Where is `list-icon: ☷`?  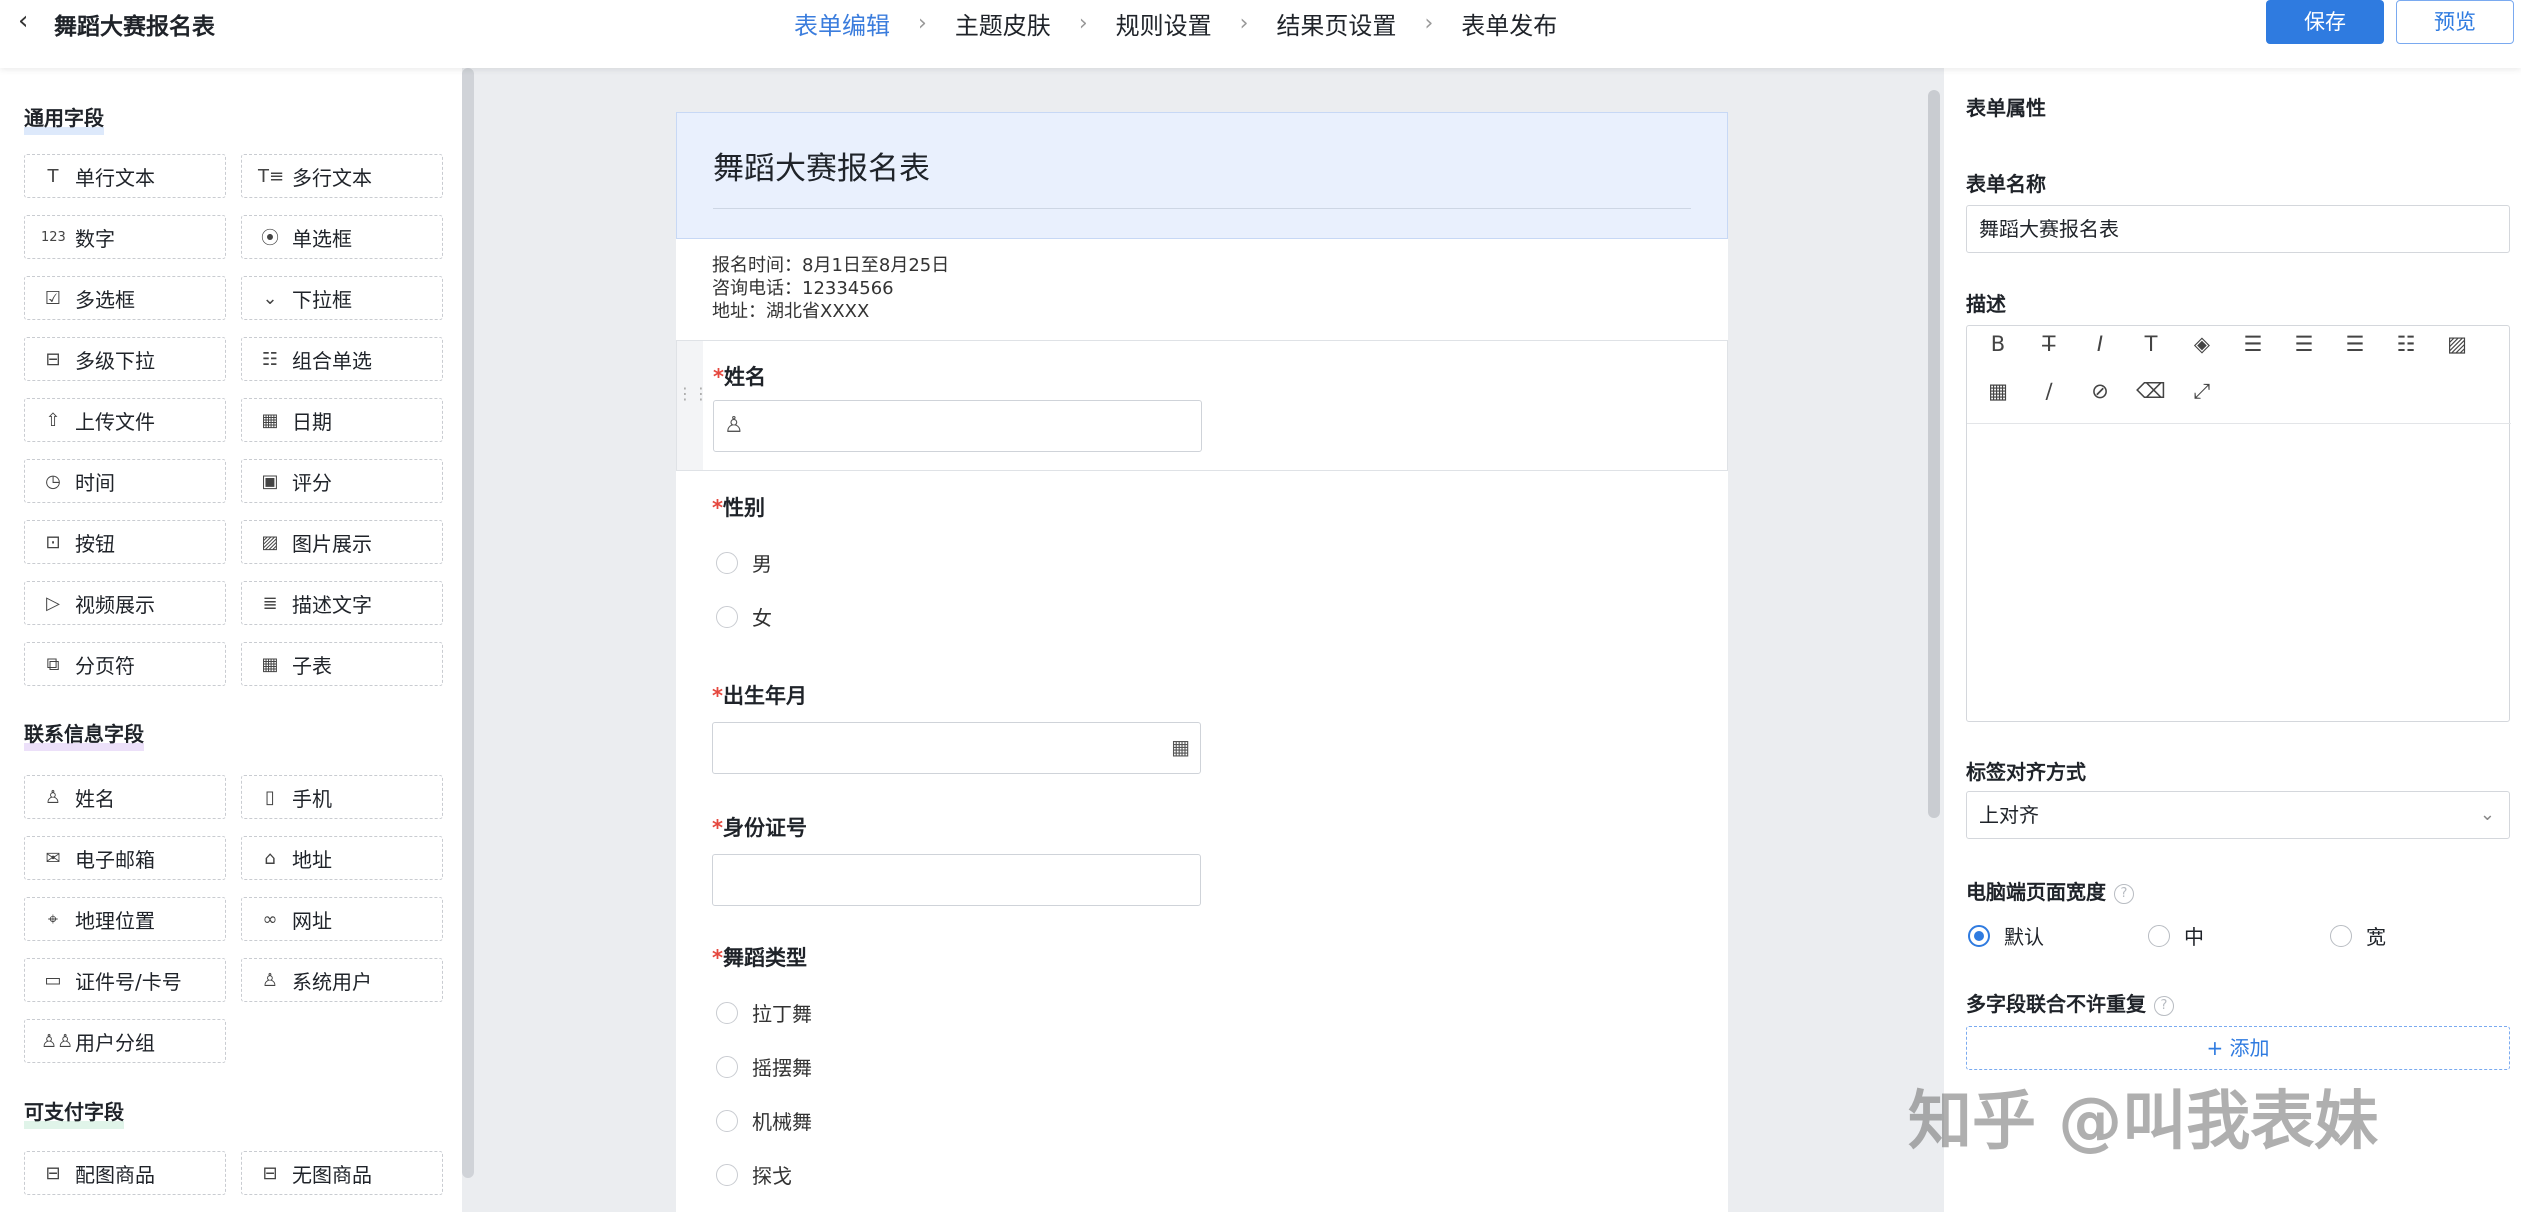 list-icon: ☷ is located at coordinates (2406, 344).